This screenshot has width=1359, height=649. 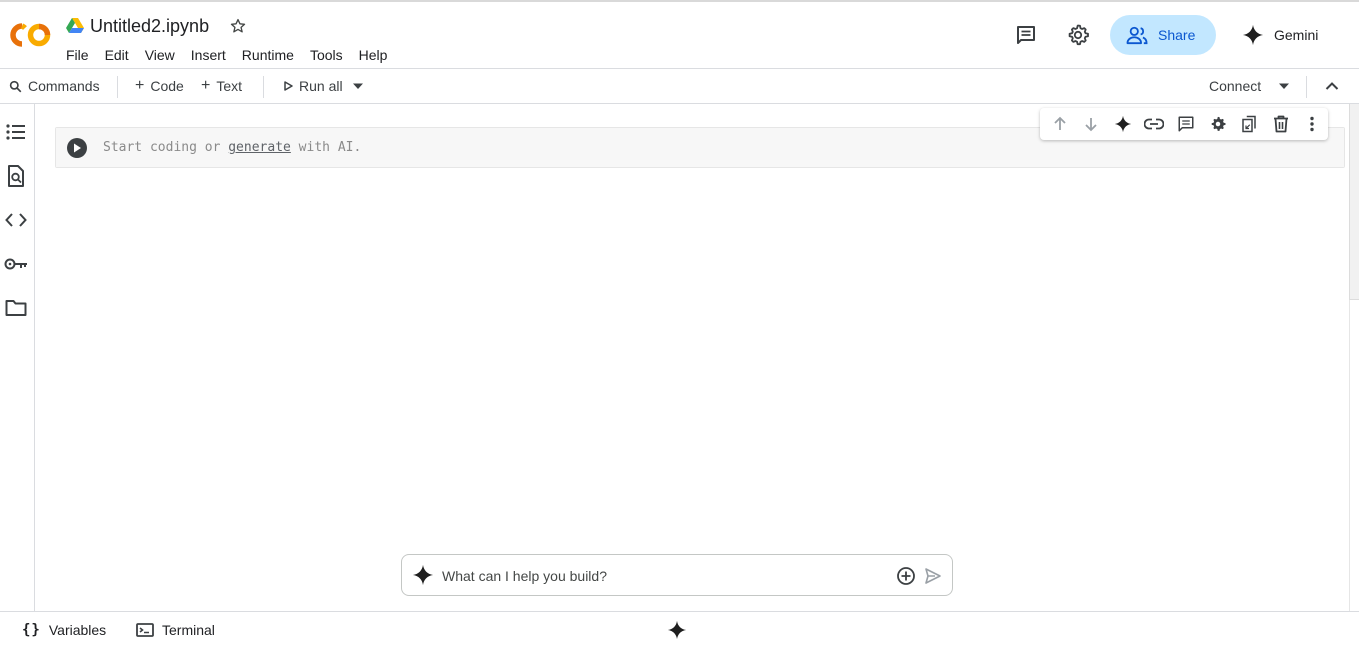 I want to click on variables-button: {} Variables, so click(x=64, y=630).